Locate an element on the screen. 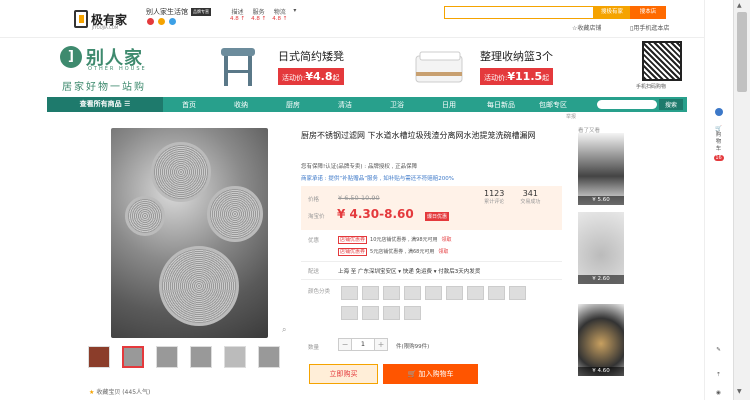 This screenshot has height=400, width=750. promo-price: ¥ 4.30-8.60 is located at coordinates (375, 214).